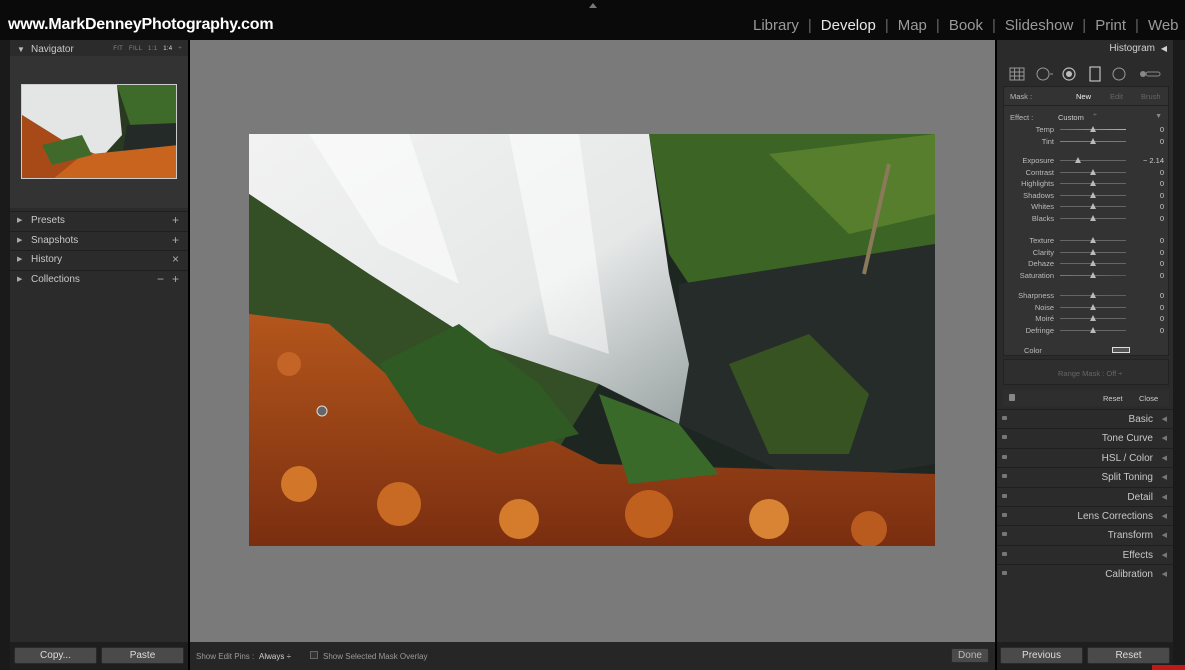 The image size is (1185, 670). What do you see at coordinates (99, 259) in the screenshot?
I see `panel-history: ▶ History ×` at bounding box center [99, 259].